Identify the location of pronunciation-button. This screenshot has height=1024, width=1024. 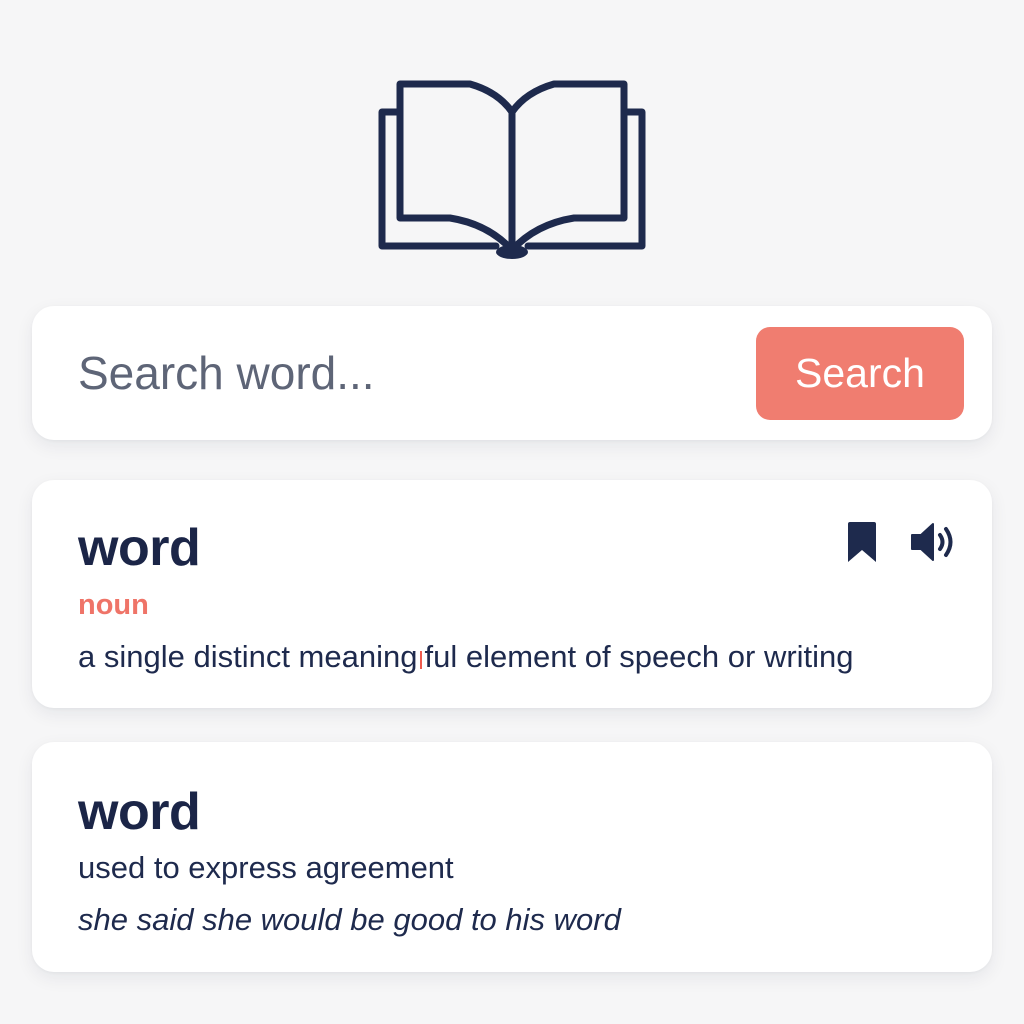
(934, 544).